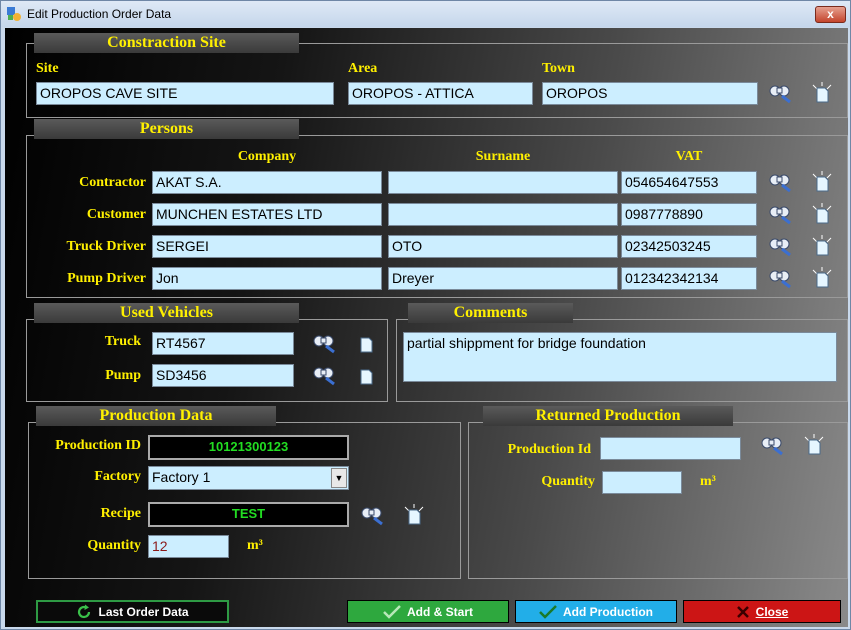 This screenshot has height=630, width=851. I want to click on customer-search-icon, so click(780, 214).